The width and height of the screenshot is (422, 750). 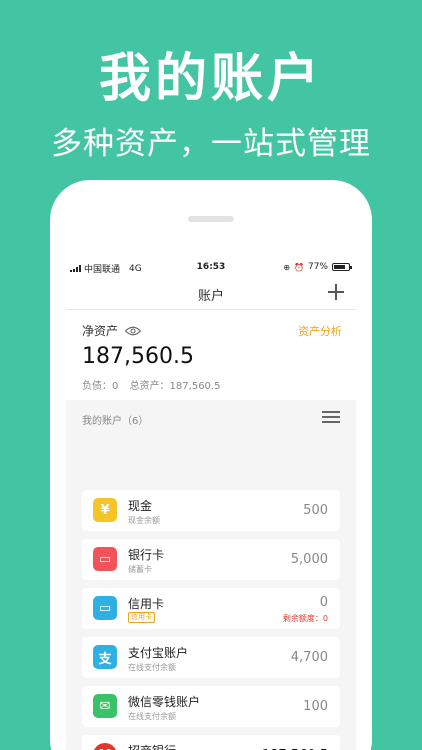 I want to click on debt-total-line: 负债：0 总资产：187,560.5, so click(x=151, y=384).